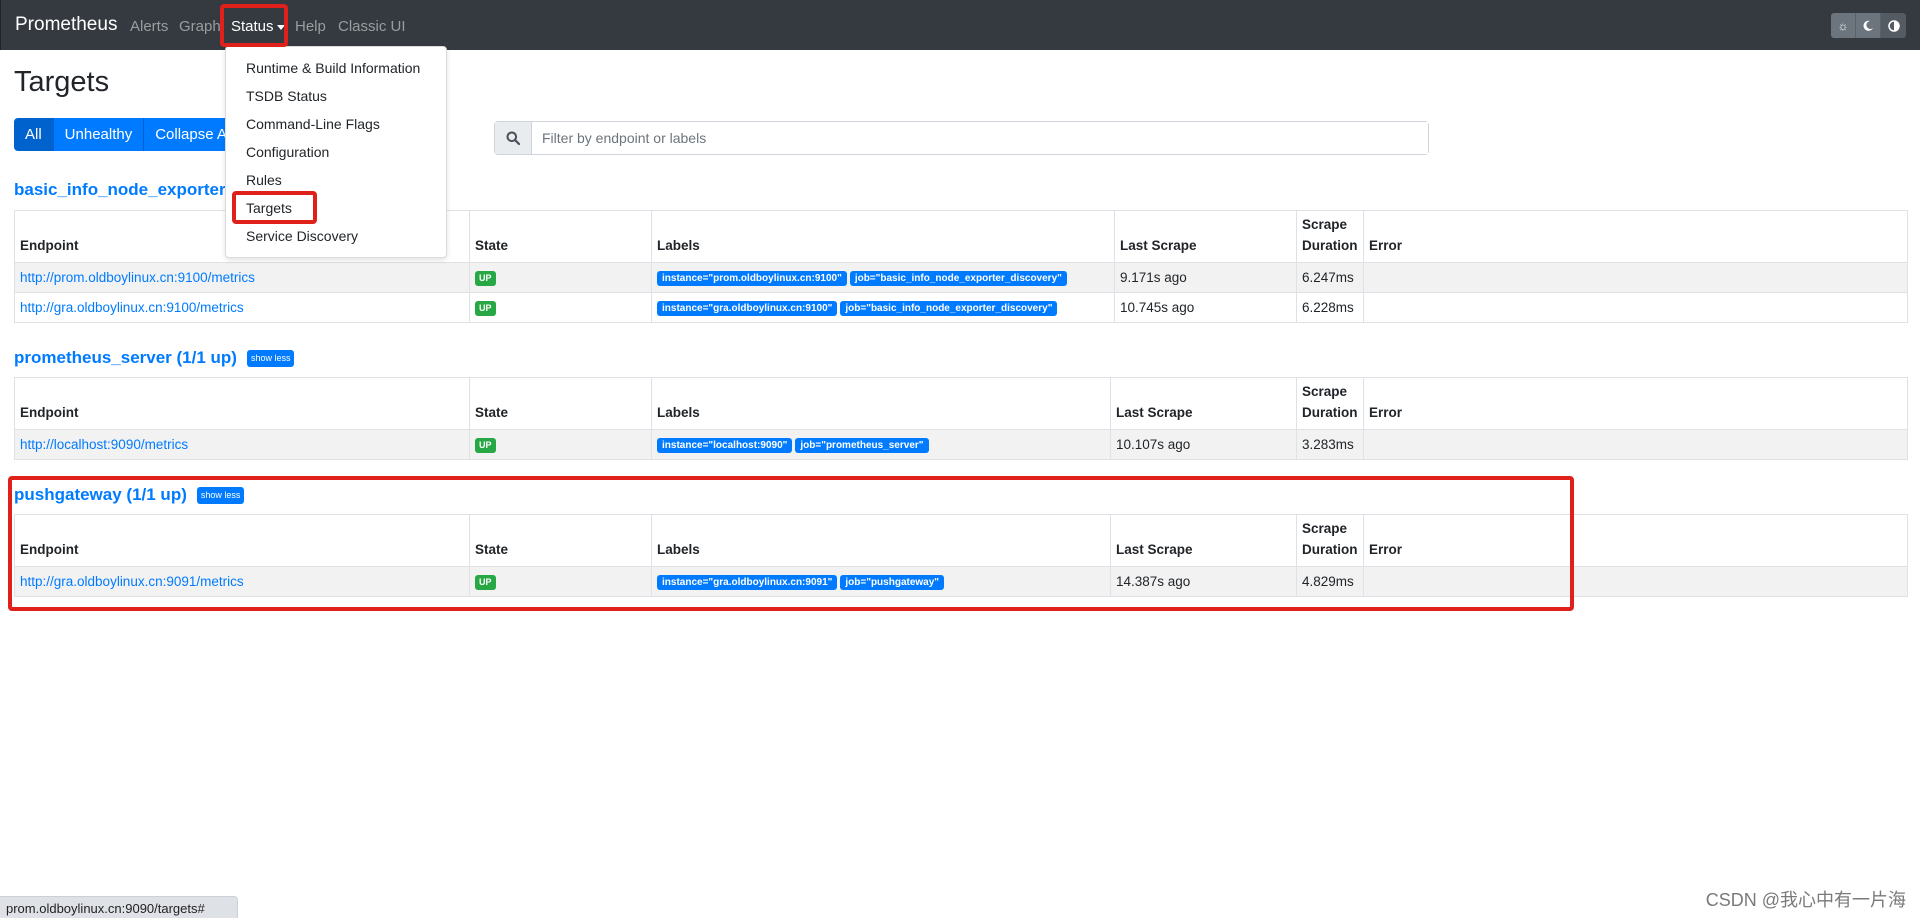  I want to click on label-badge: instance="gra.oldboylinux.cn:9091", so click(747, 582).